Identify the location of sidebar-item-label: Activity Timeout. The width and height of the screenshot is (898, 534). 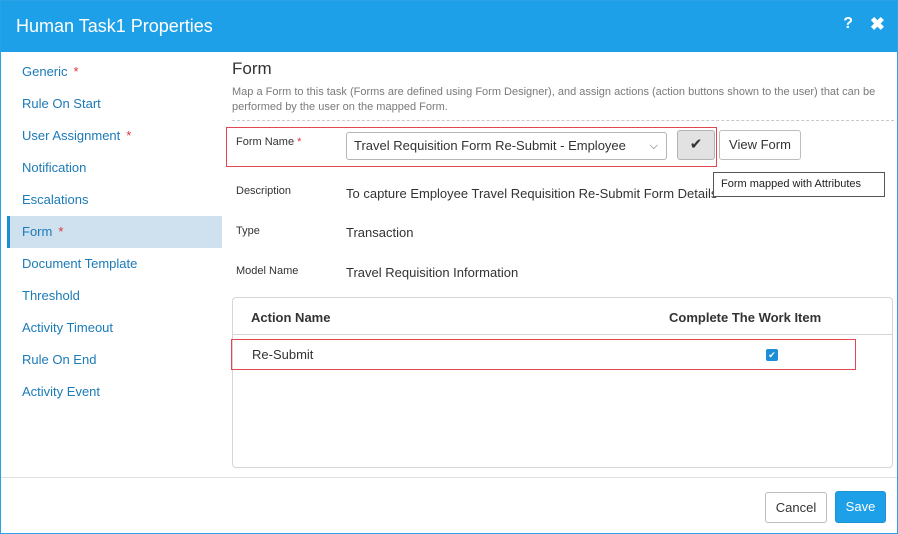
(68, 327).